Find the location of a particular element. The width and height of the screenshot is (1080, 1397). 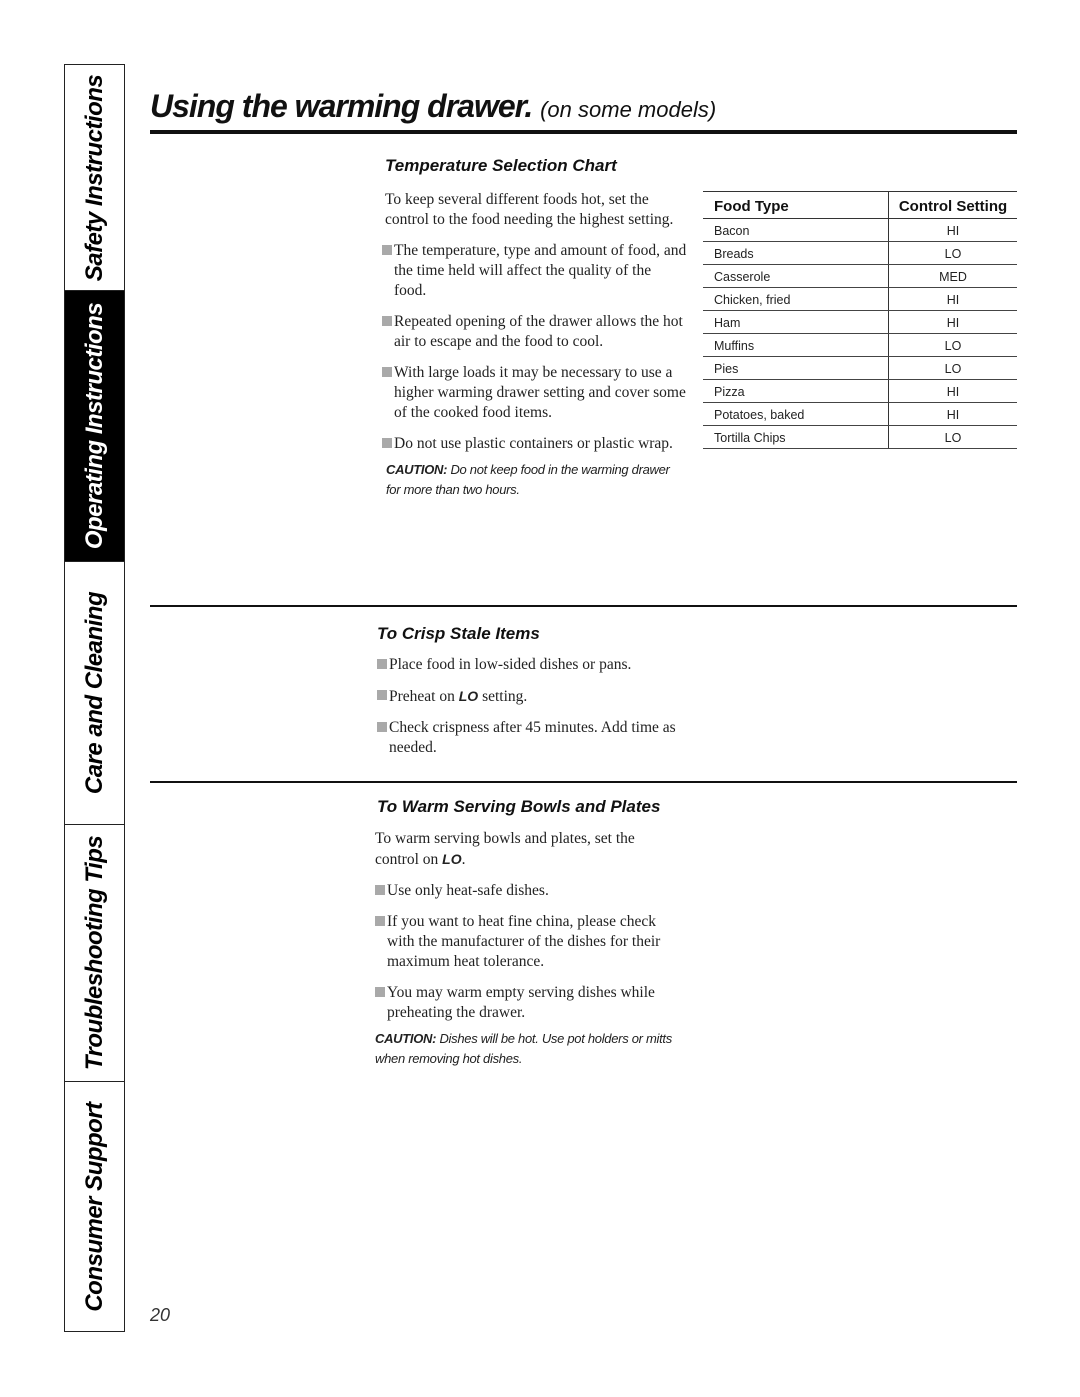

table-row: Pizza HI is located at coordinates (860, 391).